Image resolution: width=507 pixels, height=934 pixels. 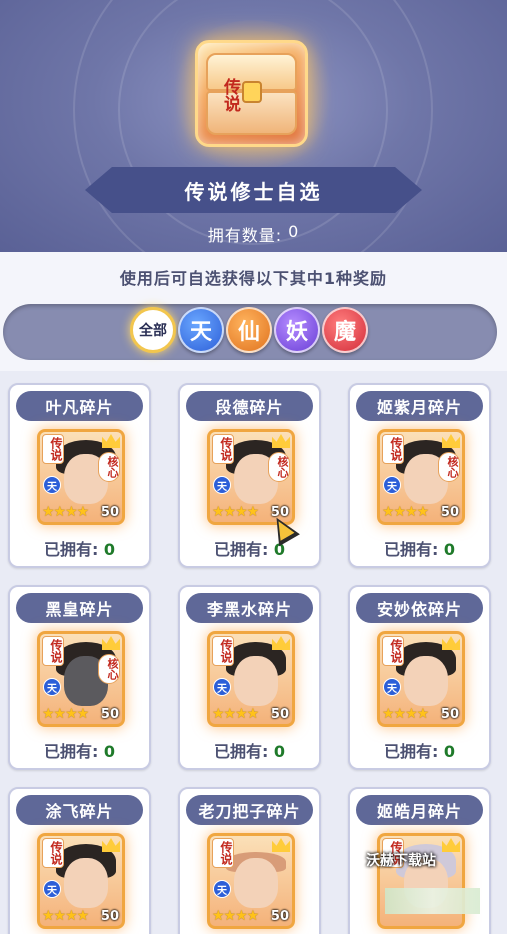 I want to click on card-name: 段德碎片, so click(x=249, y=406).